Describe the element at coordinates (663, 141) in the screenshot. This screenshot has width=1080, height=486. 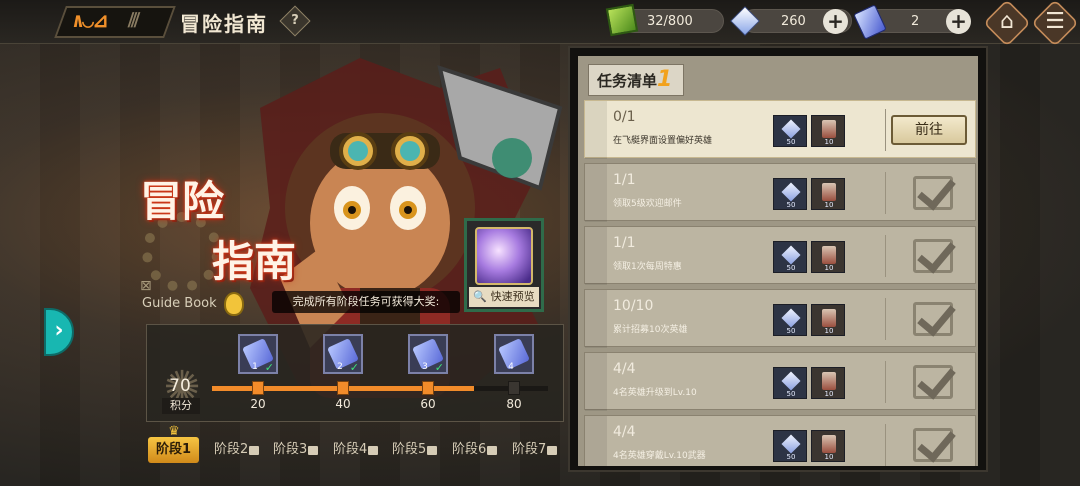
I see `task-description: 在飞艇界面设置偏好英雄` at that location.